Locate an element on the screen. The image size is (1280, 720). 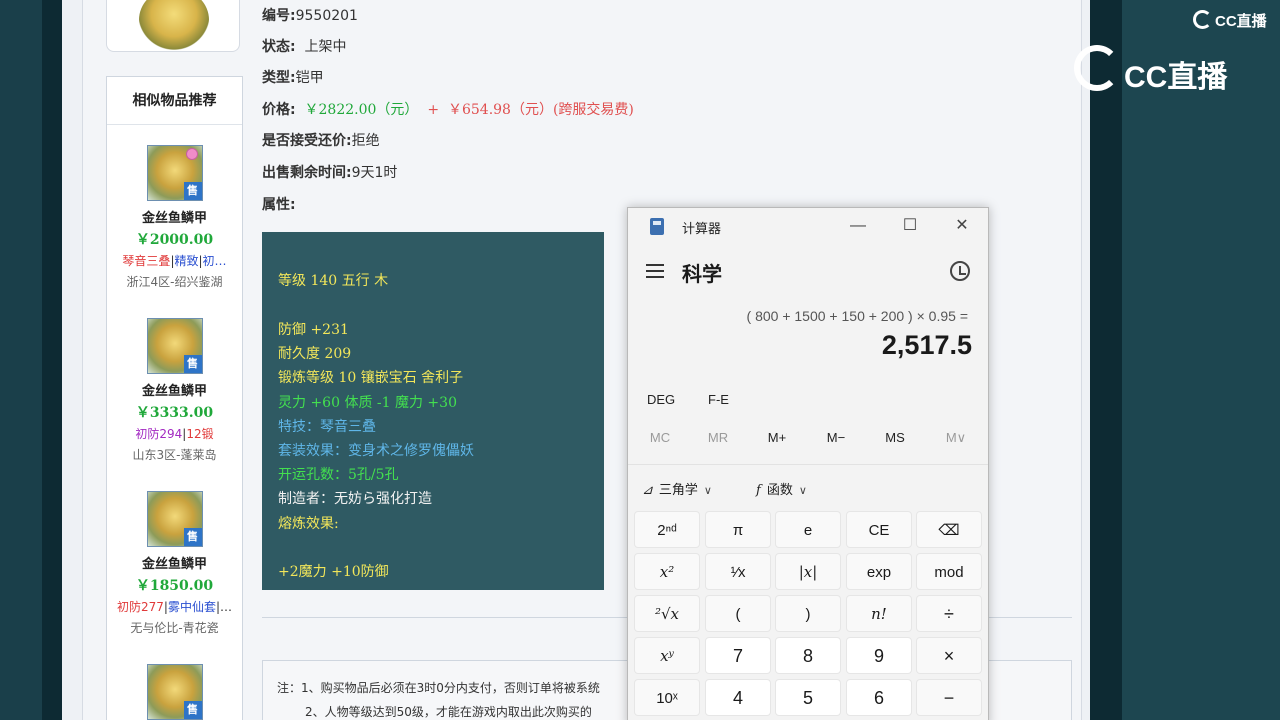
digit-6-key: 6 is located at coordinates (879, 697).